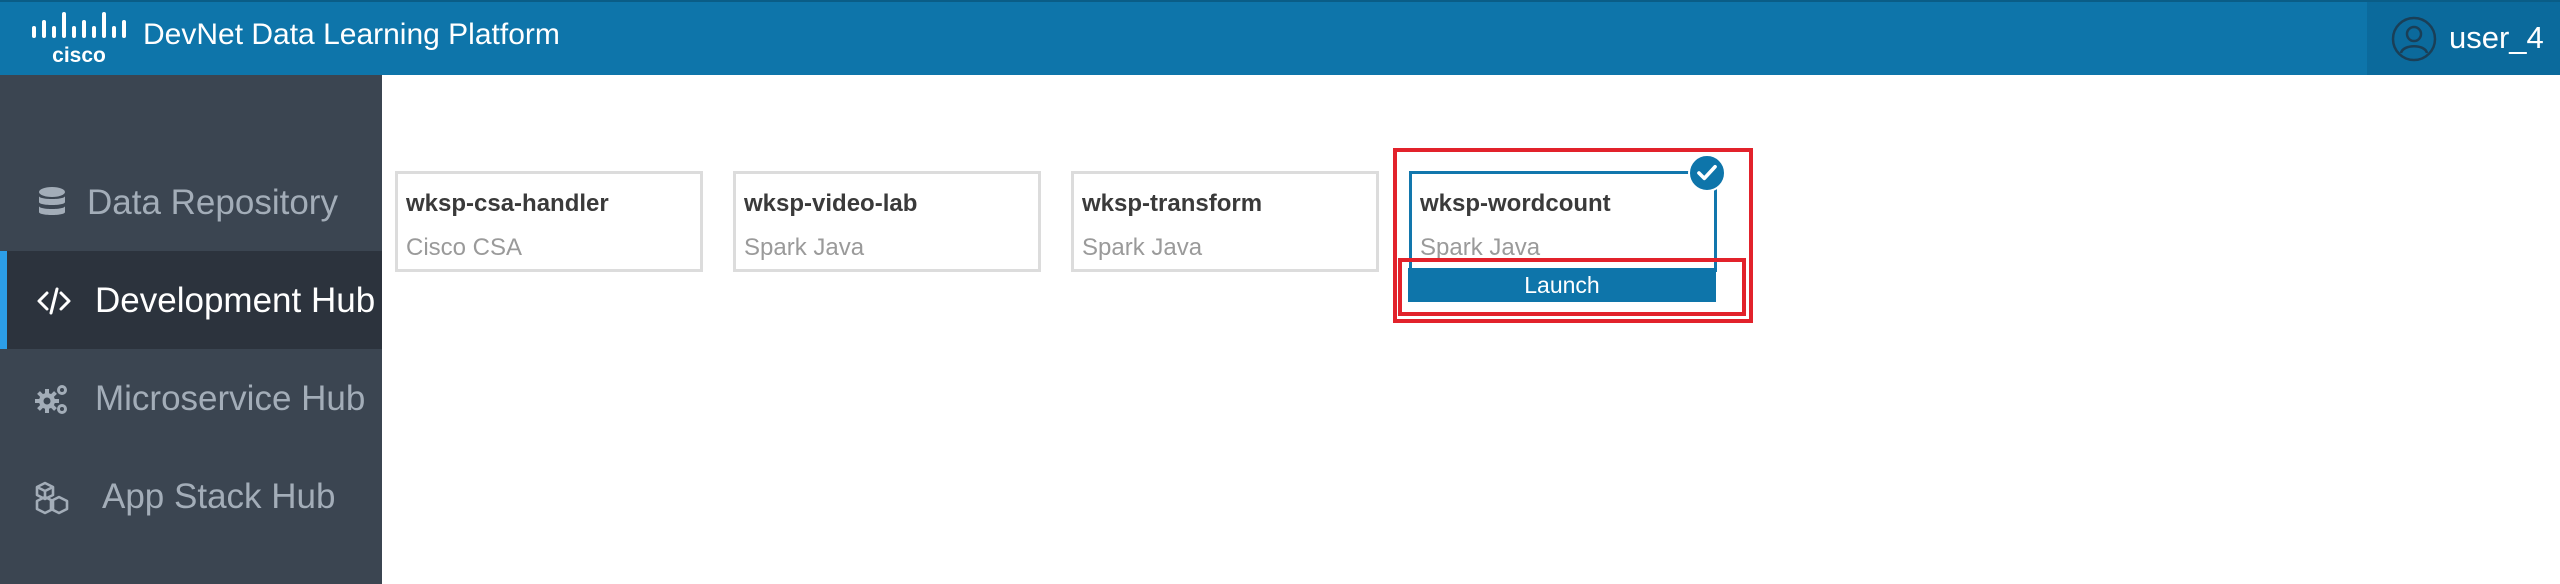 Image resolution: width=2560 pixels, height=584 pixels. Describe the element at coordinates (1563, 221) in the screenshot. I see `workspace-card-wksp-wordcount: wksp-wordcount Spark Java` at that location.